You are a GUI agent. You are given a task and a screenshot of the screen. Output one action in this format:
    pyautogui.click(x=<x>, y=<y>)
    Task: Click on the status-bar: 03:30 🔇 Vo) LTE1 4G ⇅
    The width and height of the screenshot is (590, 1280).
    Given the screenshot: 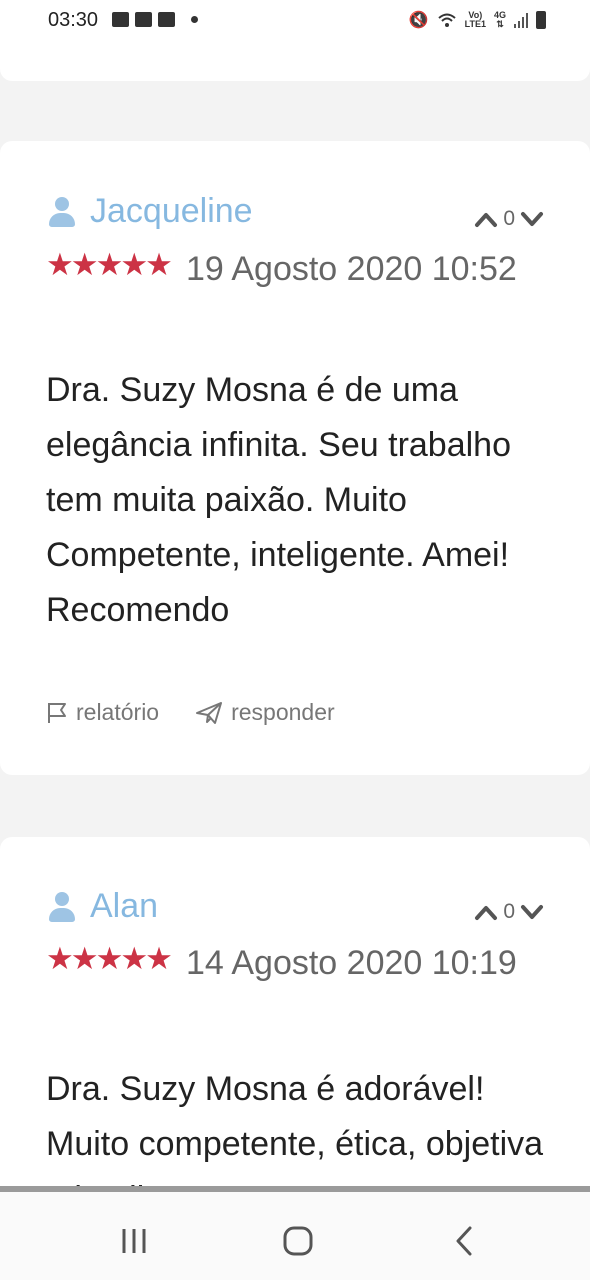 What is the action you would take?
    pyautogui.click(x=295, y=22)
    